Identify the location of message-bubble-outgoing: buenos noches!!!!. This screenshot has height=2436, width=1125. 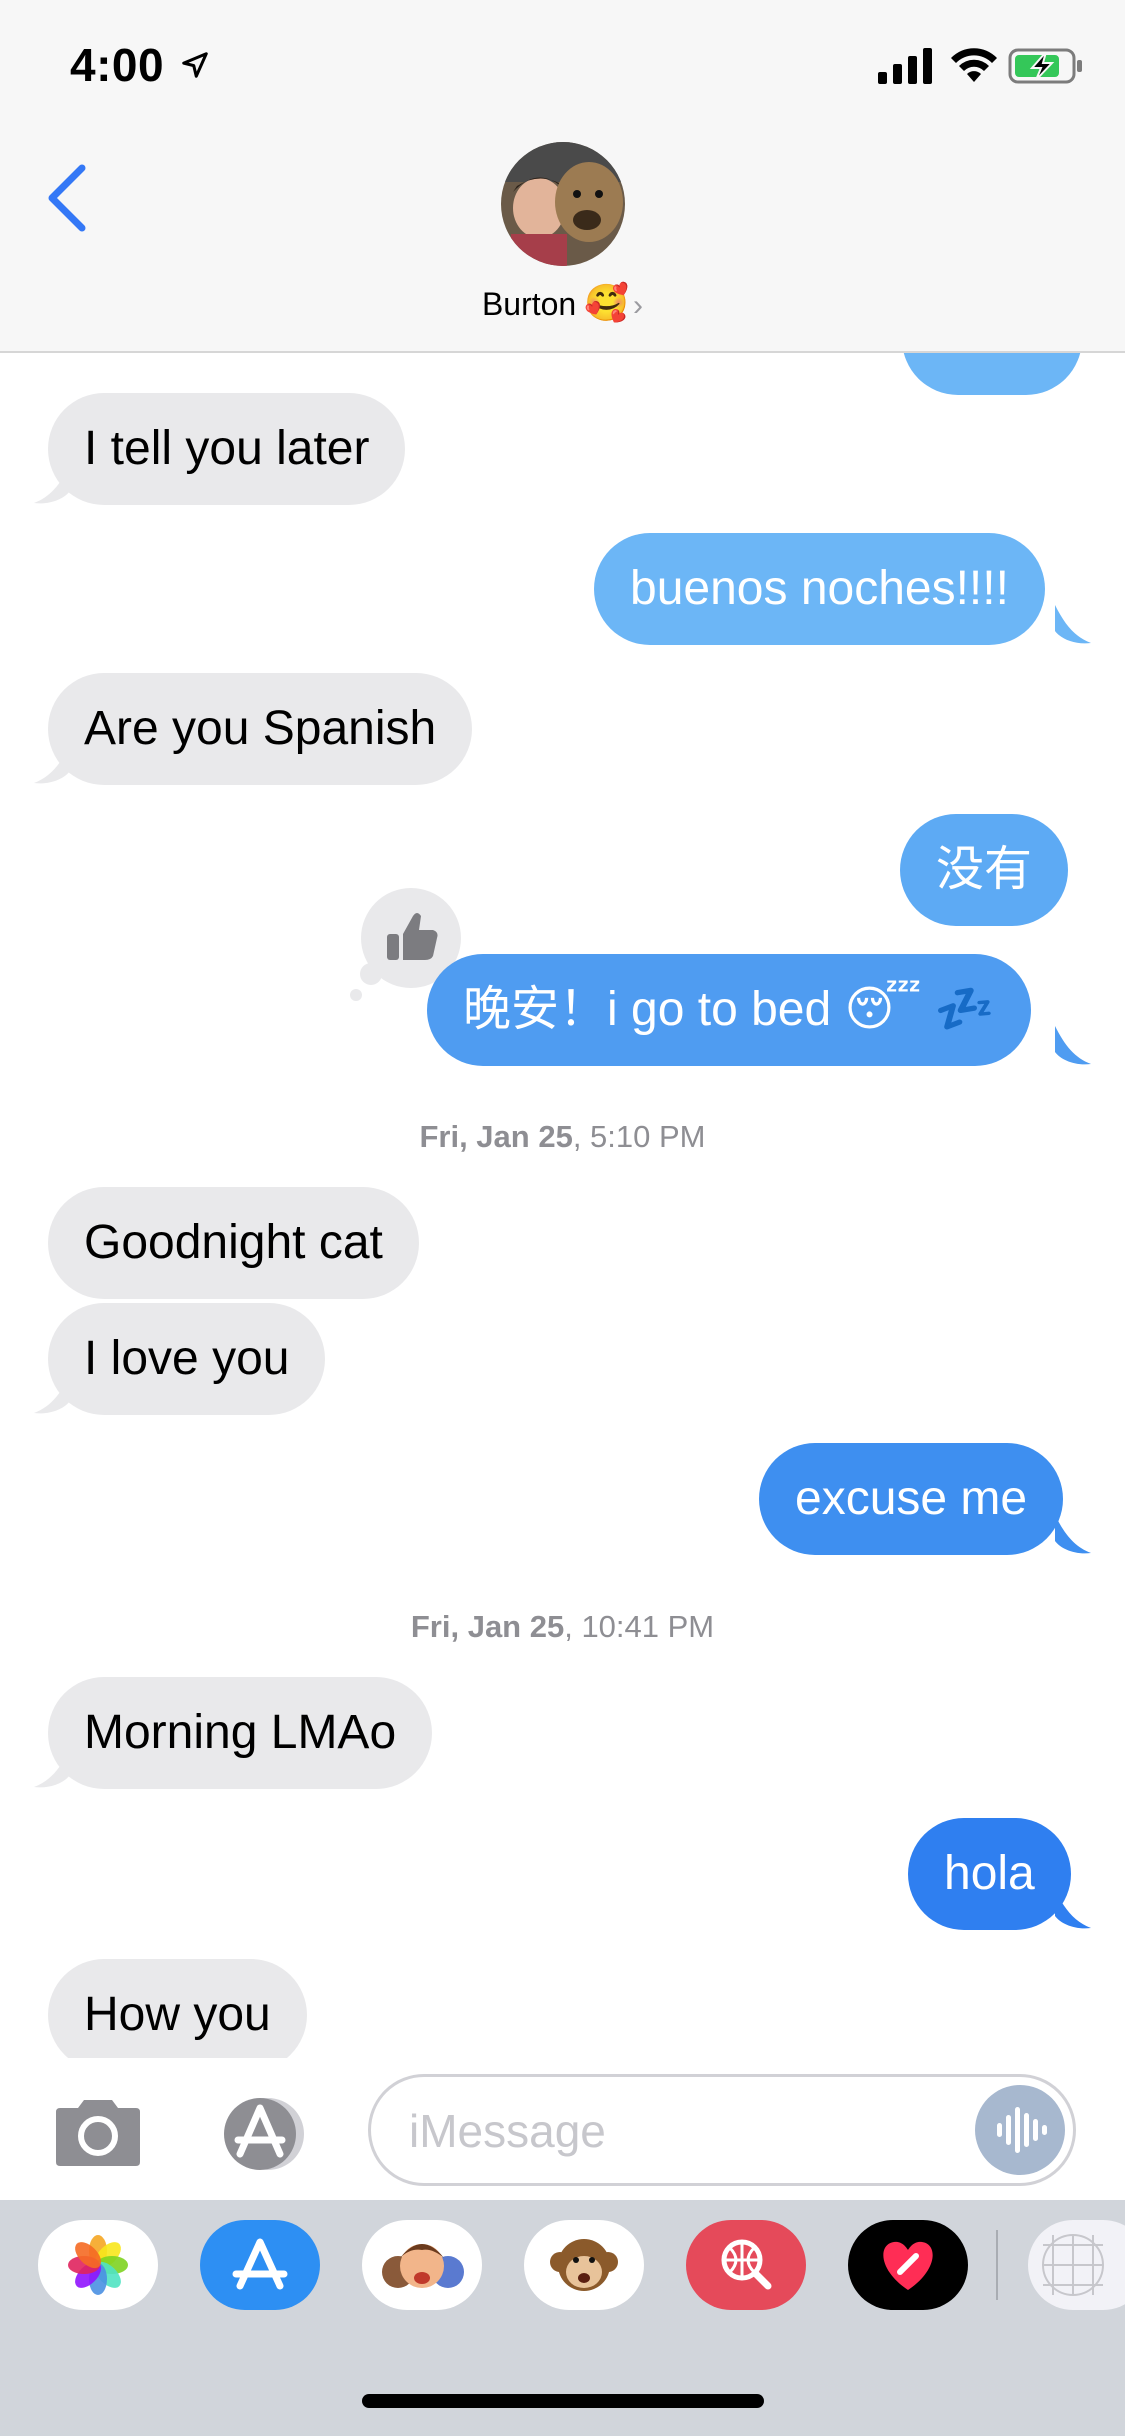
(819, 589).